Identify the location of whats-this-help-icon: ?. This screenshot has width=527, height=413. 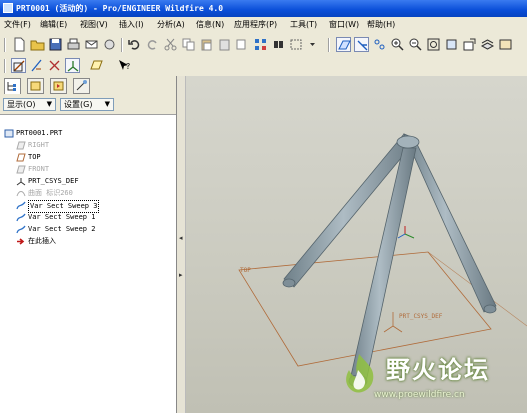
(124, 65).